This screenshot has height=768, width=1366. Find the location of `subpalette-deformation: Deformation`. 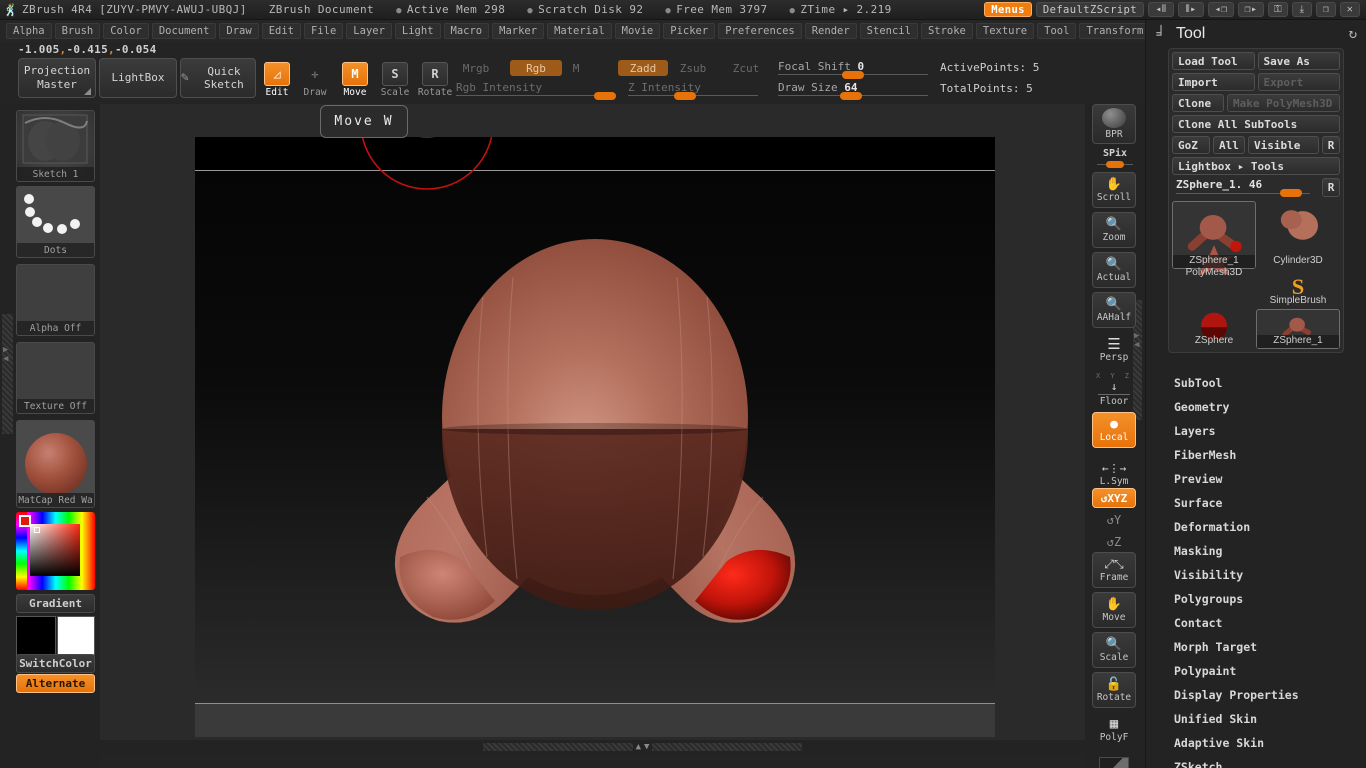

subpalette-deformation: Deformation is located at coordinates (1256, 527).